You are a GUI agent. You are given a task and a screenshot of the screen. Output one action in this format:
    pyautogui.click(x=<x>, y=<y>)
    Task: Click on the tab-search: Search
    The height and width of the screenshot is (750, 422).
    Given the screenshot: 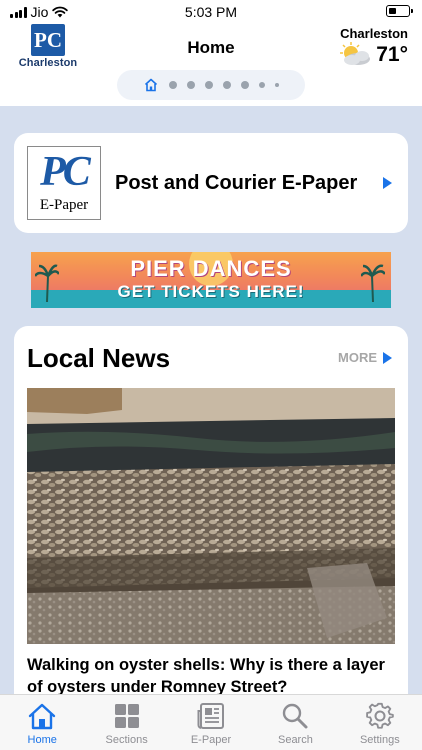 What is the action you would take?
    pyautogui.click(x=295, y=722)
    